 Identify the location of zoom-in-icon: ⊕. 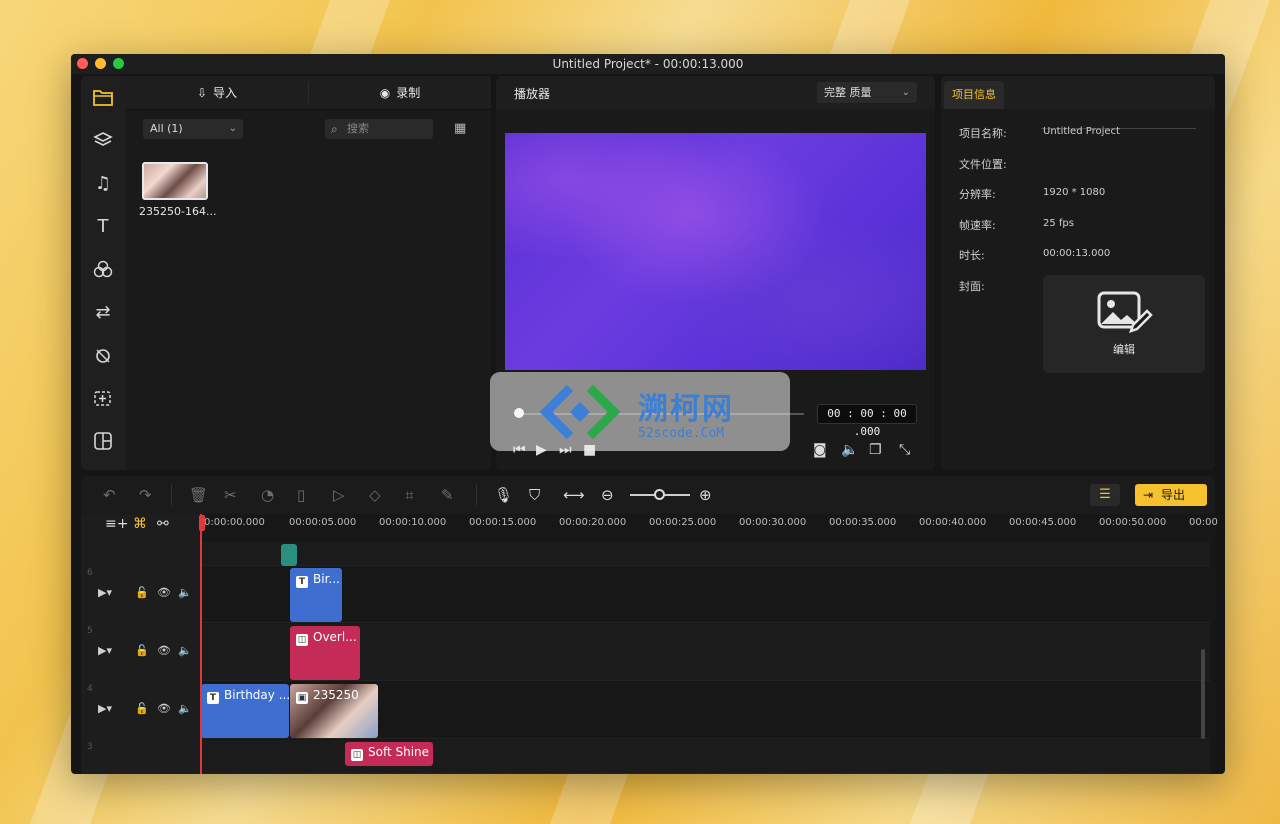
(705, 495).